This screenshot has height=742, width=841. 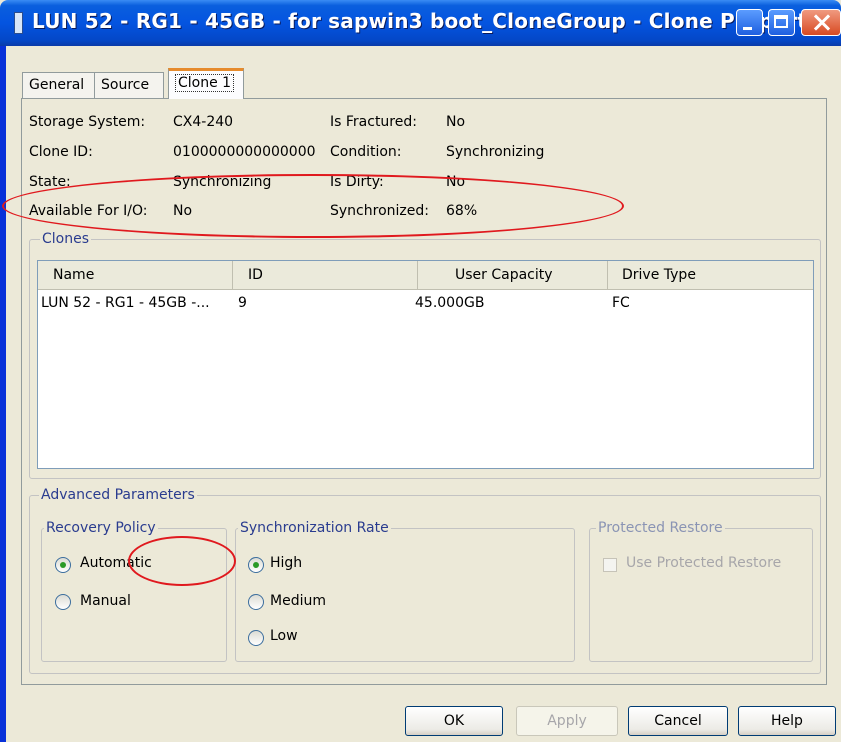 What do you see at coordinates (450, 303) in the screenshot?
I see `cell-user-capacity: 45.000GB` at bounding box center [450, 303].